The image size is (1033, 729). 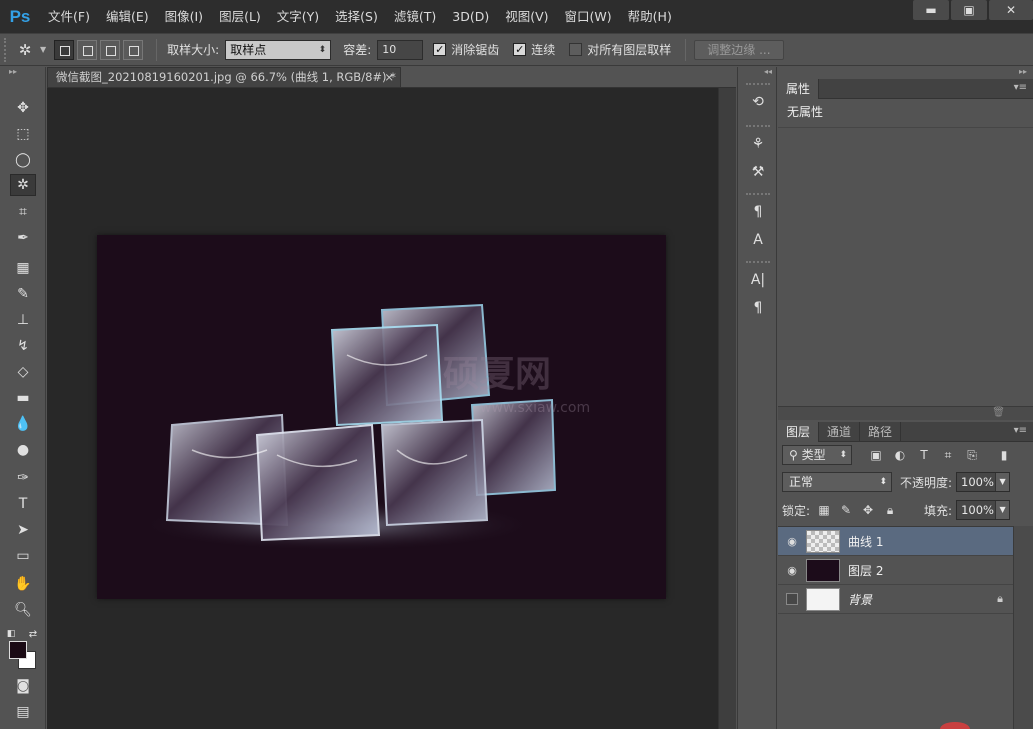 What do you see at coordinates (905, 89) in the screenshot?
I see `properties-panel-header: 属性 ▾≡` at bounding box center [905, 89].